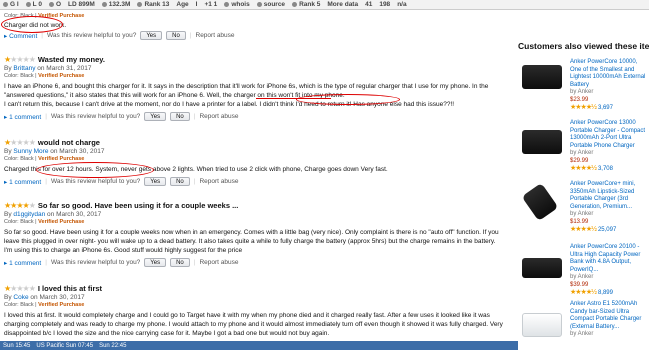  Describe the element at coordinates (20, 297) in the screenshot. I see `author-link: Coke` at that location.